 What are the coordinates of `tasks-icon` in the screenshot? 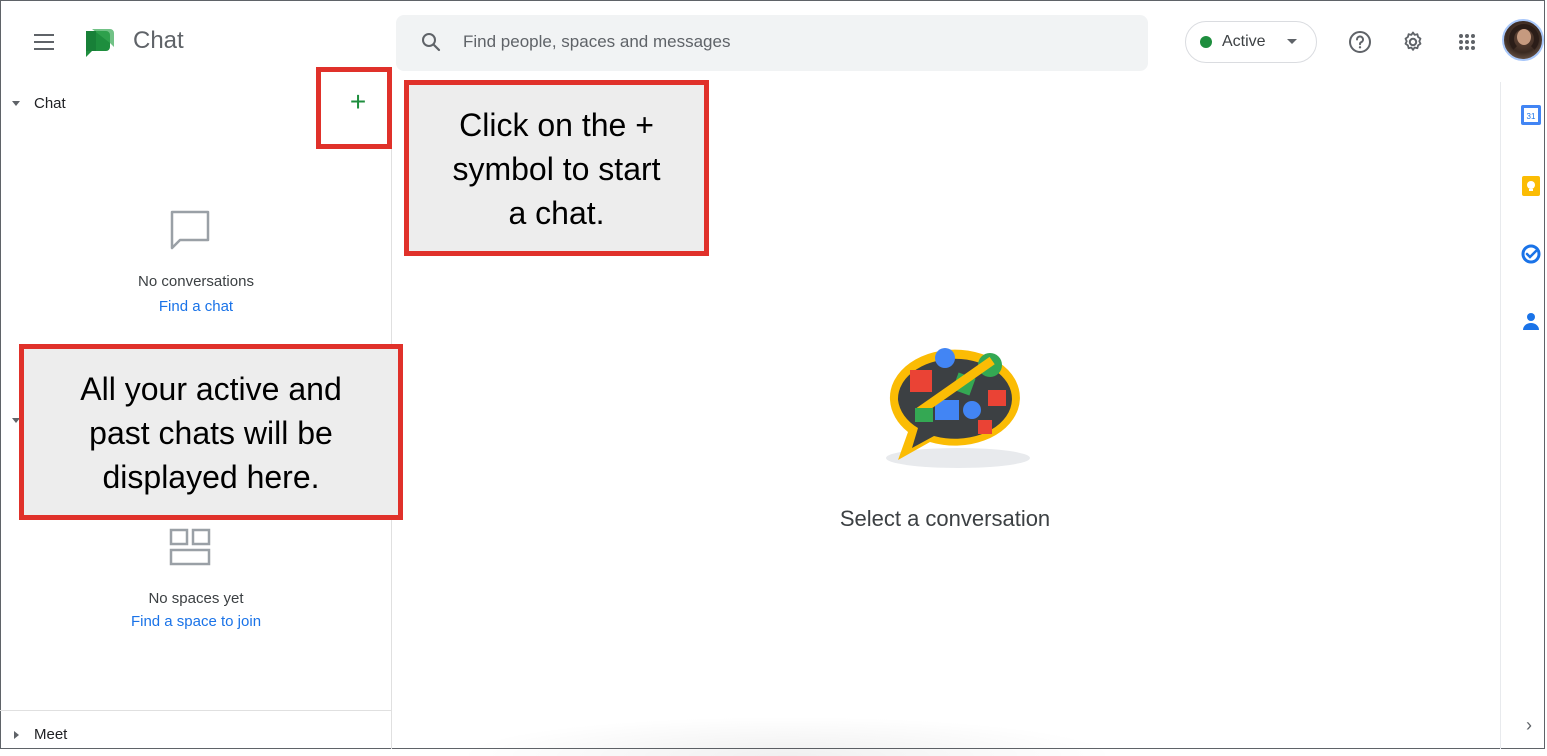 It's located at (1531, 254).